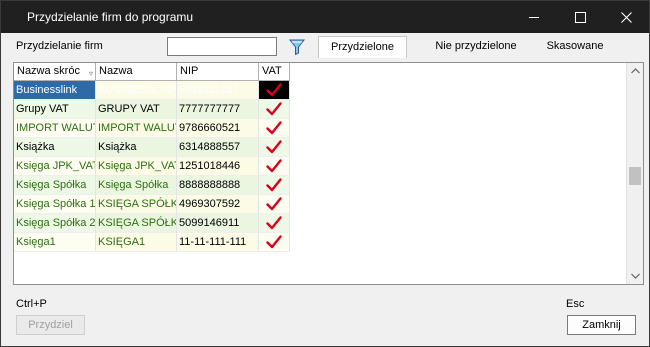 The height and width of the screenshot is (347, 650). Describe the element at coordinates (136, 128) in the screenshot. I see `cell-name: IMPORT WALUTOWY` at that location.